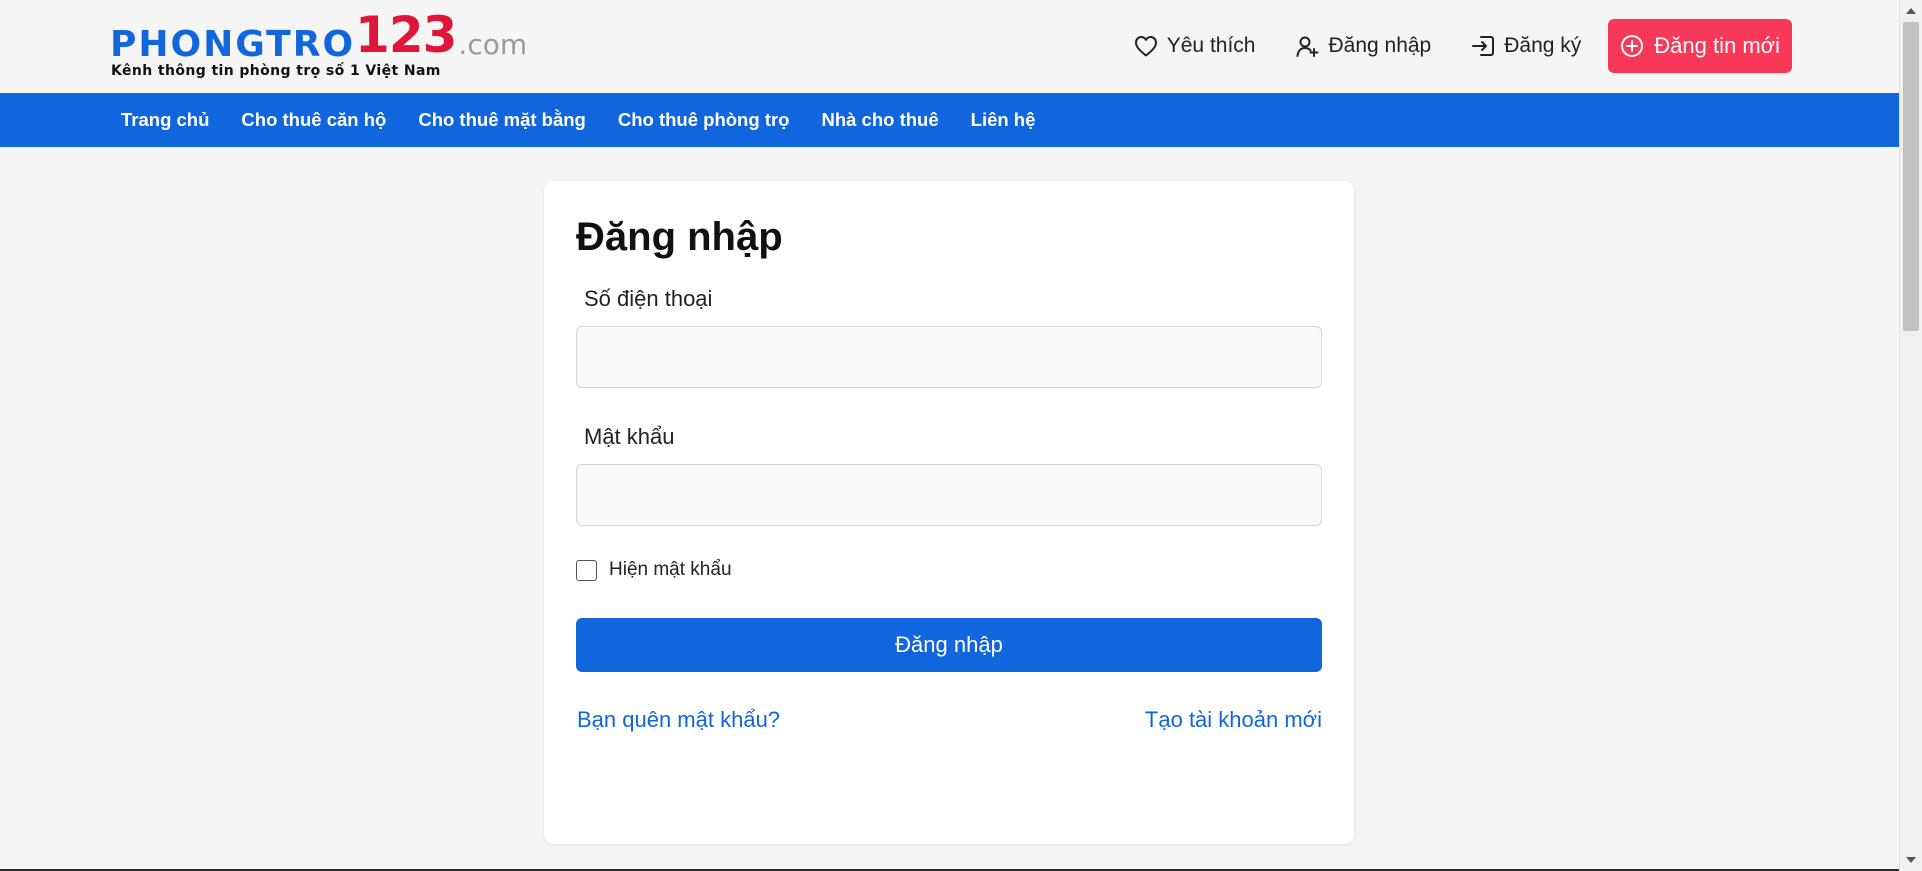  What do you see at coordinates (1443, 46) in the screenshot?
I see `header-actions: Yêu thích Đăng nhập Đăng ký Đăng tin mới` at bounding box center [1443, 46].